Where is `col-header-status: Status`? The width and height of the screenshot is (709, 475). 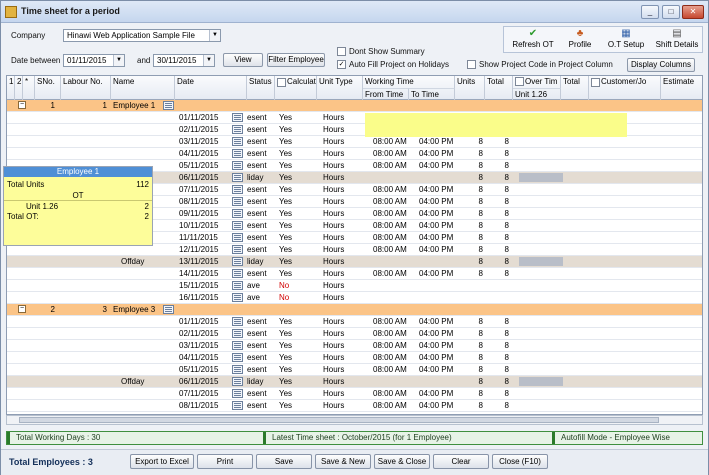 col-header-status: Status is located at coordinates (261, 88).